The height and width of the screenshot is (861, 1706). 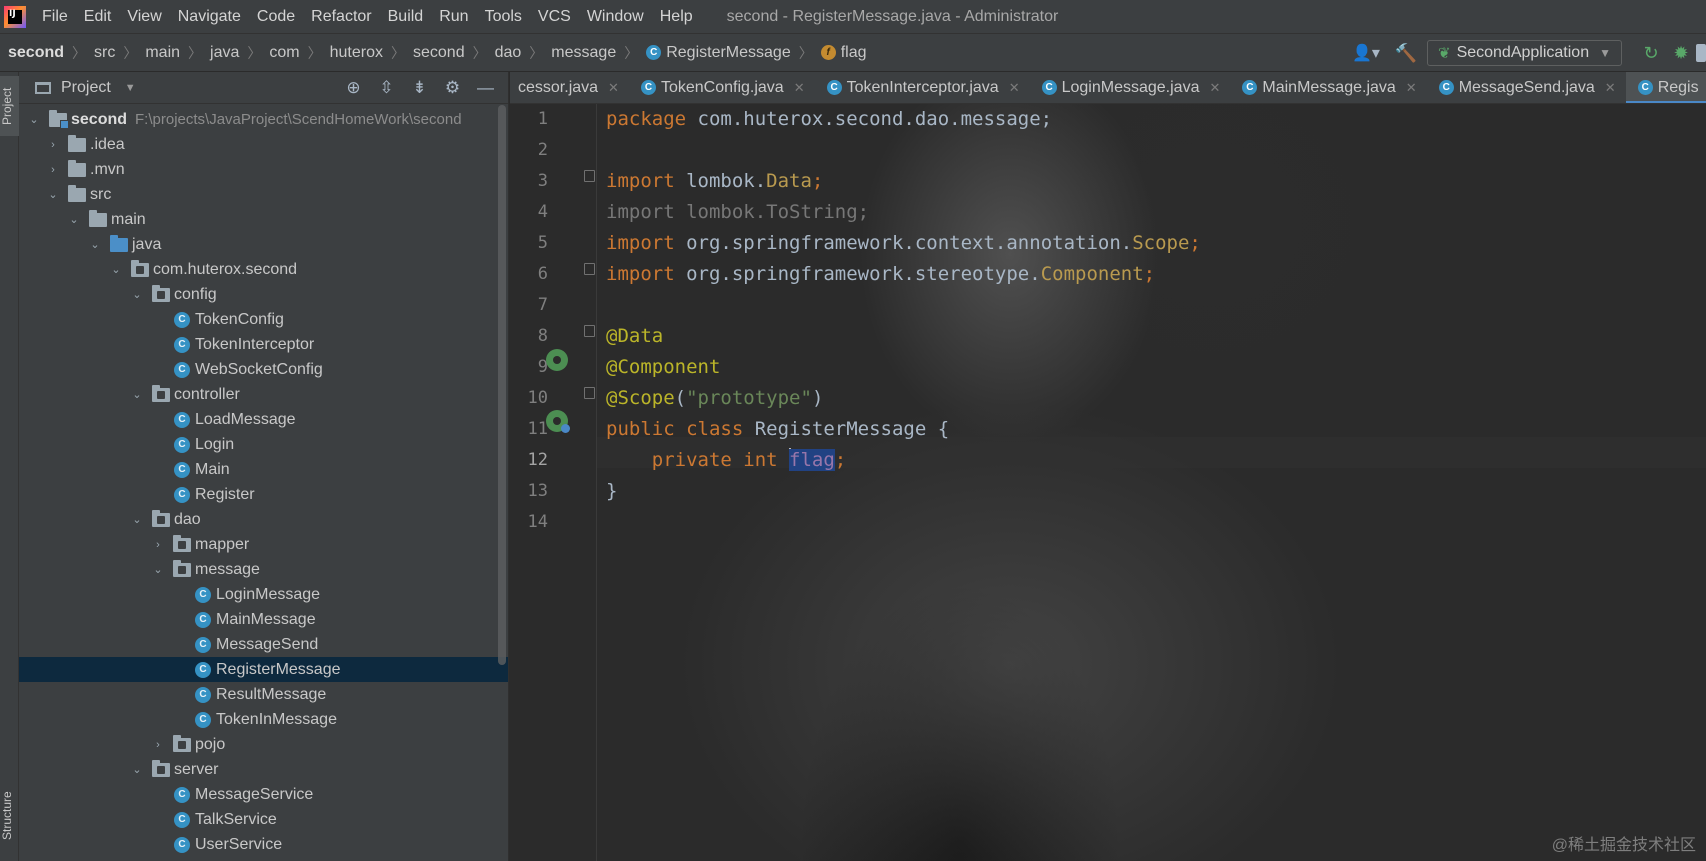 What do you see at coordinates (611, 491) in the screenshot?
I see `code-line-13: }` at bounding box center [611, 491].